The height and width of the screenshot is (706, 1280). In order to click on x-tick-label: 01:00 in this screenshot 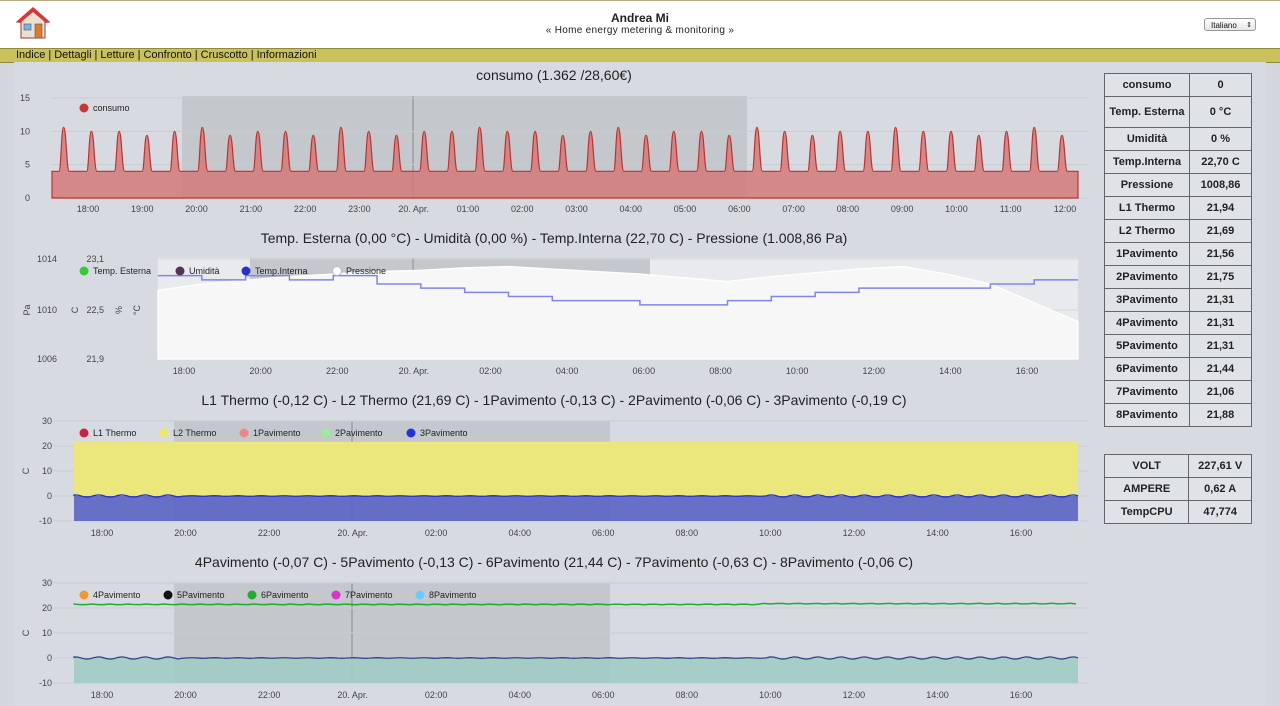, I will do `click(468, 209)`.